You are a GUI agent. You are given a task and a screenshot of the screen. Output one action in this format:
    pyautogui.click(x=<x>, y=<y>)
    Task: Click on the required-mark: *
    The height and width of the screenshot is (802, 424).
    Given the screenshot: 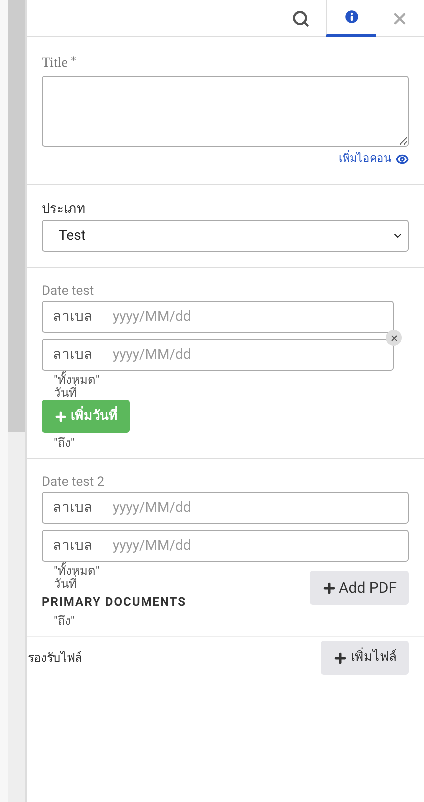 What is the action you would take?
    pyautogui.click(x=73, y=61)
    